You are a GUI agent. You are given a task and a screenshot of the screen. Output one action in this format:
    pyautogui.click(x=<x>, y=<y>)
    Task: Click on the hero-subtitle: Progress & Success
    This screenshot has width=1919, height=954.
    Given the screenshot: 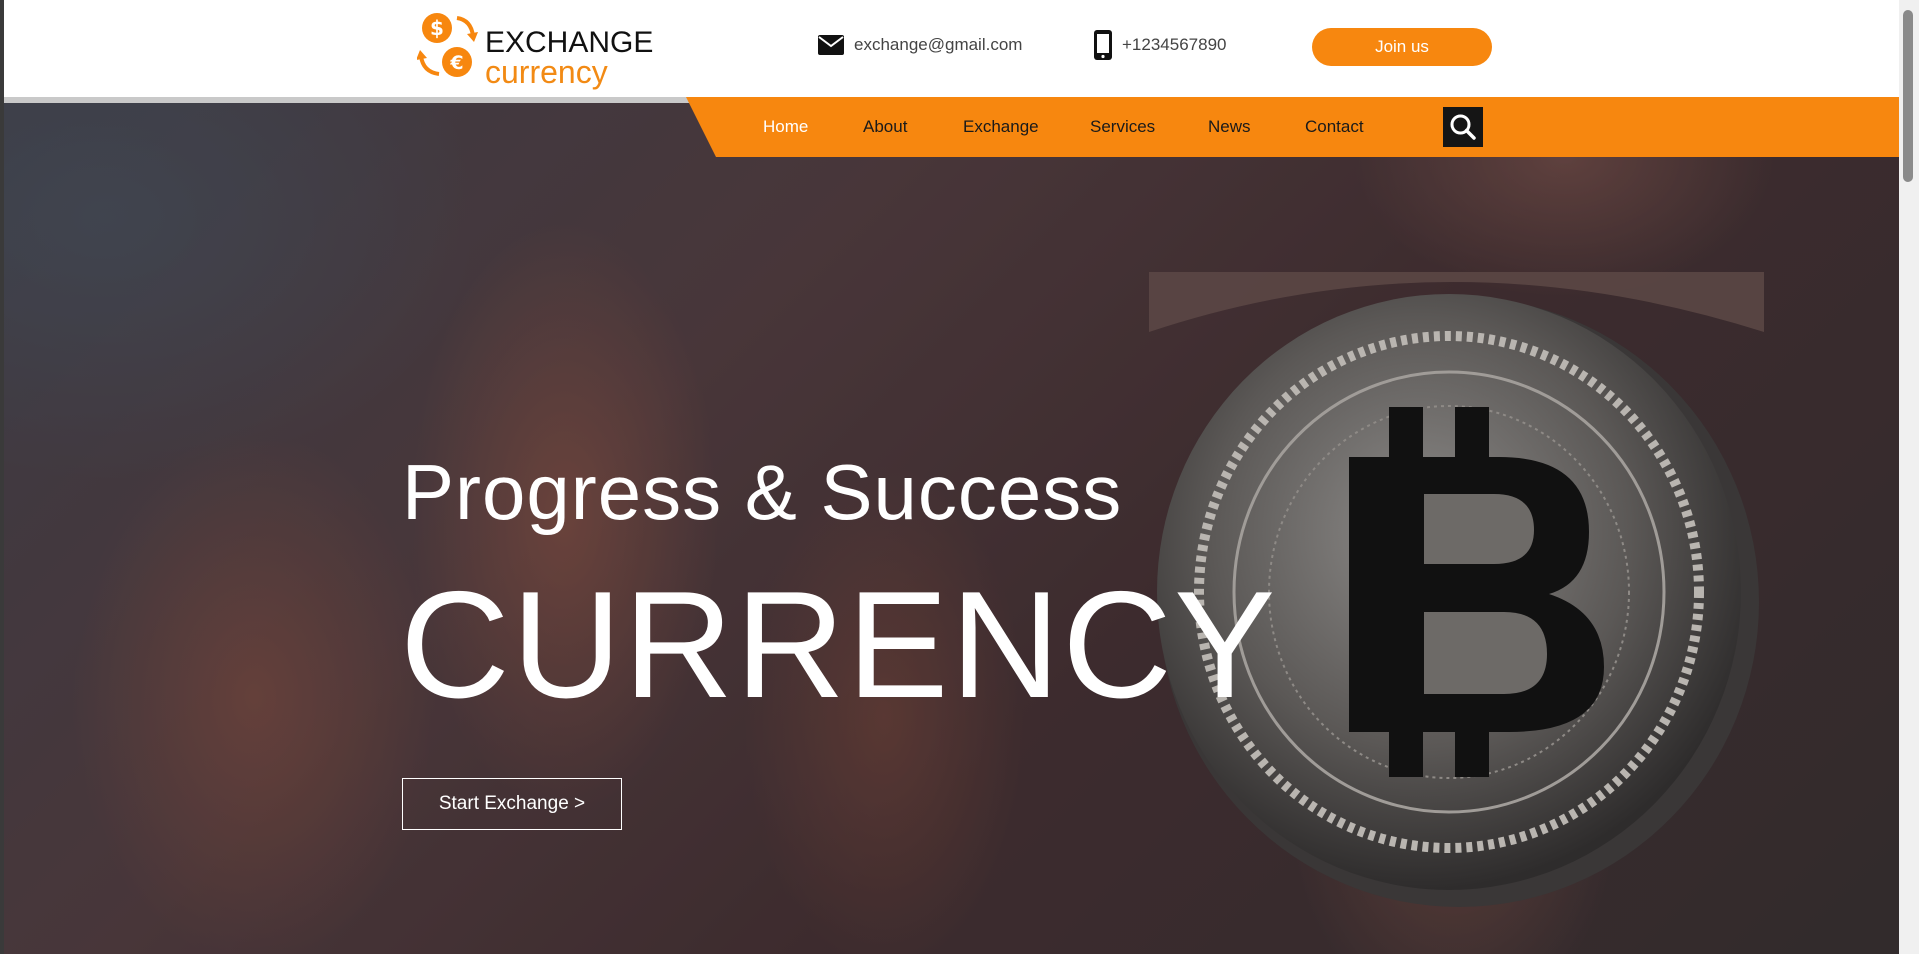 What is the action you would take?
    pyautogui.click(x=762, y=492)
    